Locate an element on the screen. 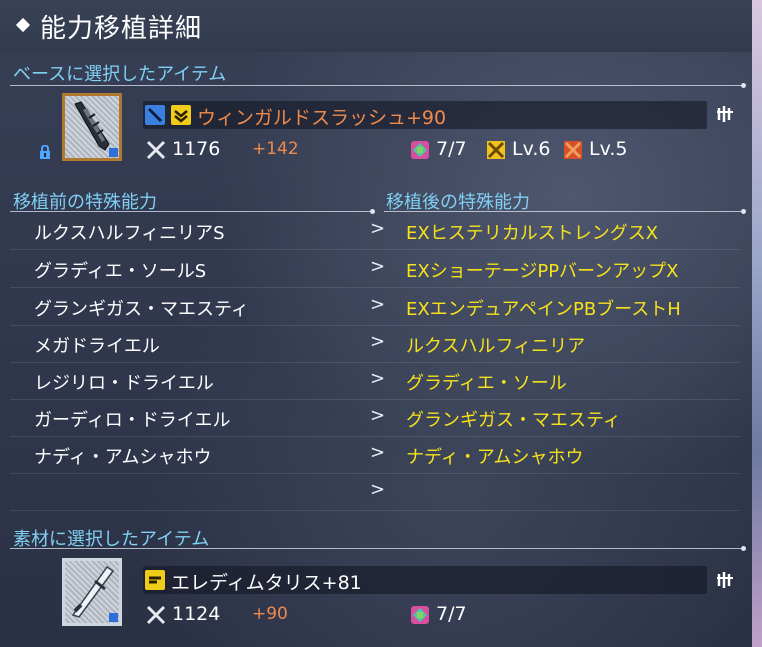 The width and height of the screenshot is (762, 647). ability-row: ガーディロ・ドライエル > グランギガス・マエスティ is located at coordinates (375, 418).